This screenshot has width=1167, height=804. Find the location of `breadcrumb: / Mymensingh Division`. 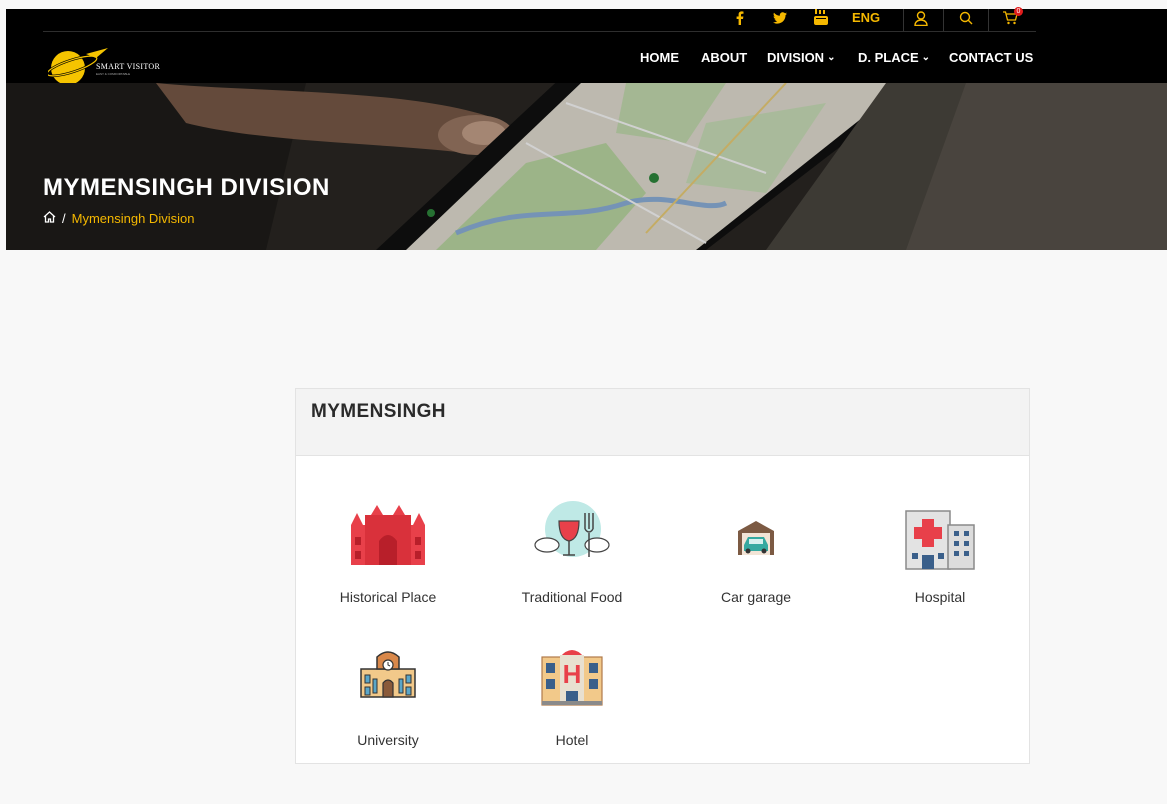

breadcrumb: / Mymensingh Division is located at coordinates (118, 218).